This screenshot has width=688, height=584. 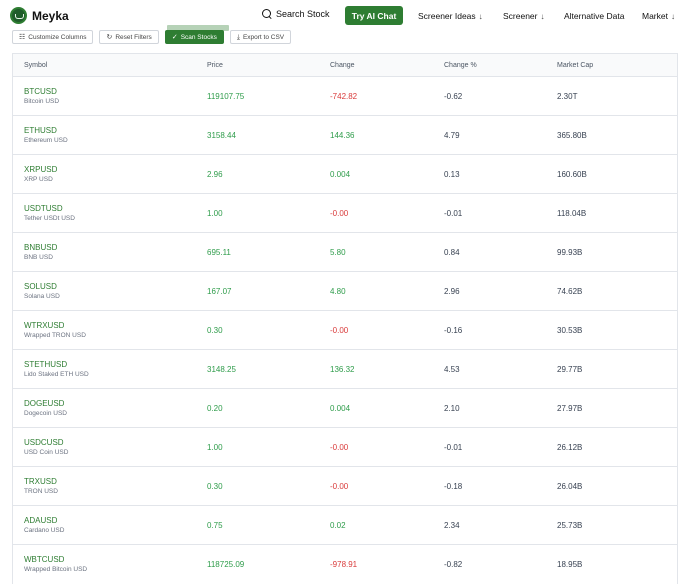 I want to click on nav-alternative-data: Alternative Data, so click(x=594, y=16).